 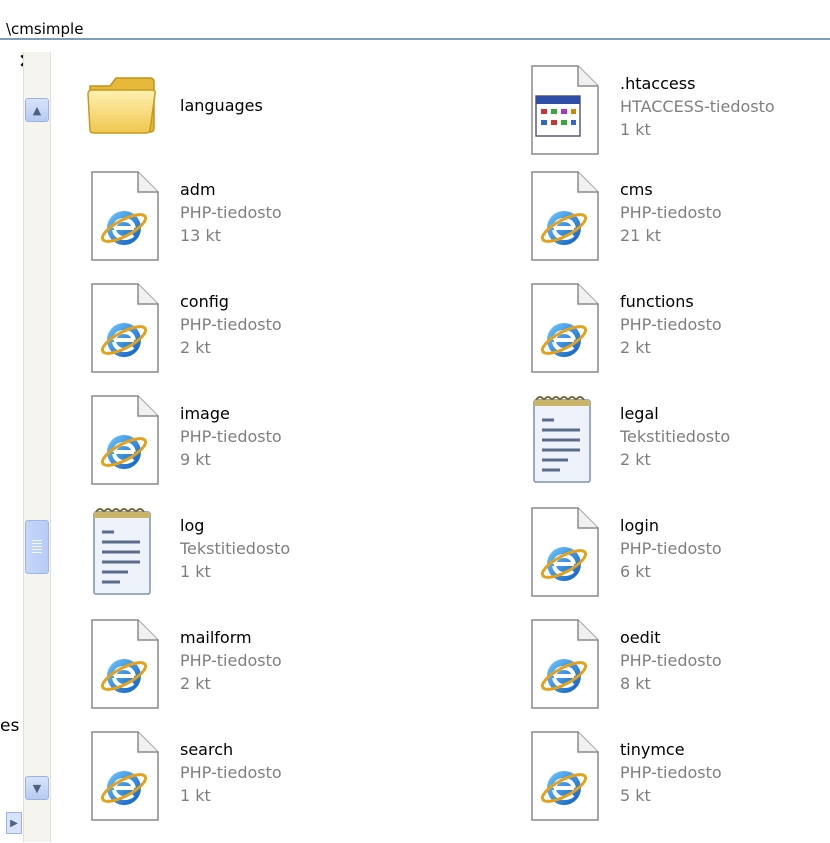 I want to click on scroll-thumb, so click(x=37, y=547).